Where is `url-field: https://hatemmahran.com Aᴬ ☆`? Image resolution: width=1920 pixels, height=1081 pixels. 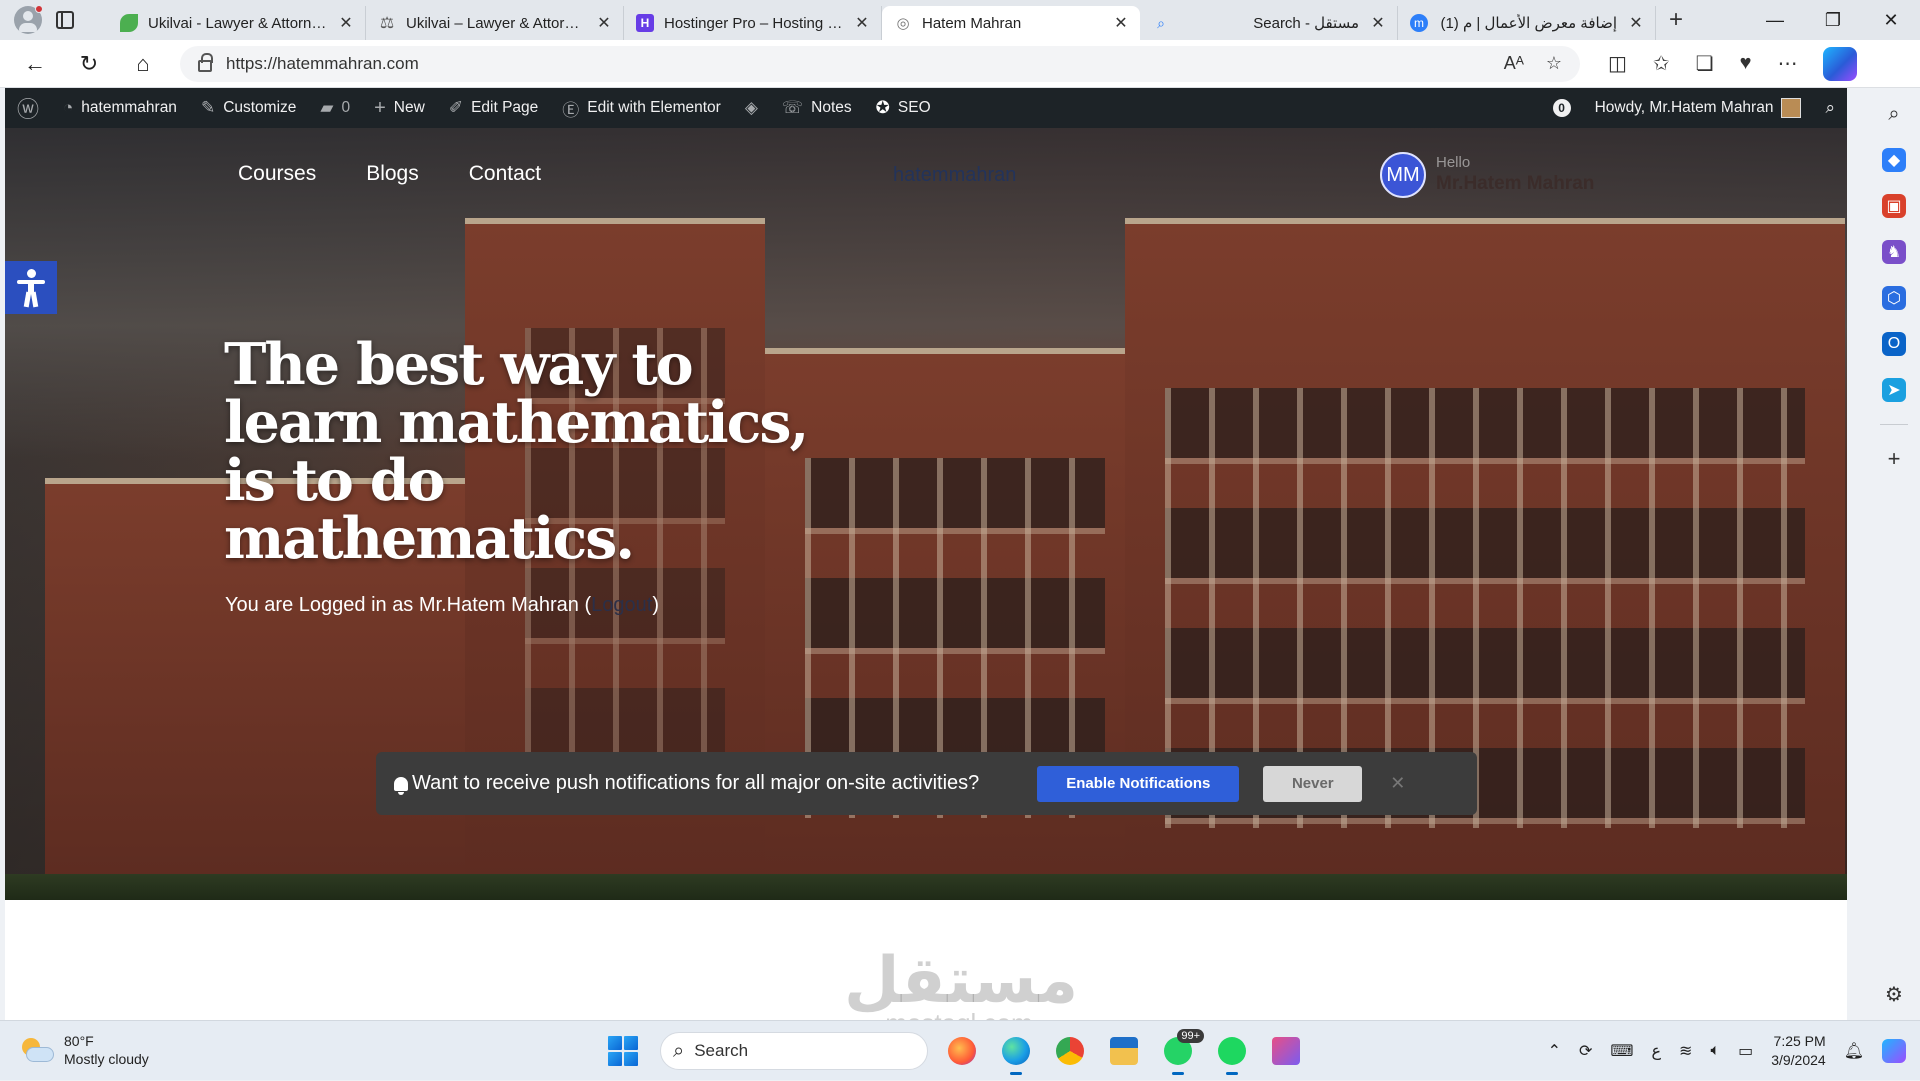 url-field: https://hatemmahran.com Aᴬ ☆ is located at coordinates (880, 63).